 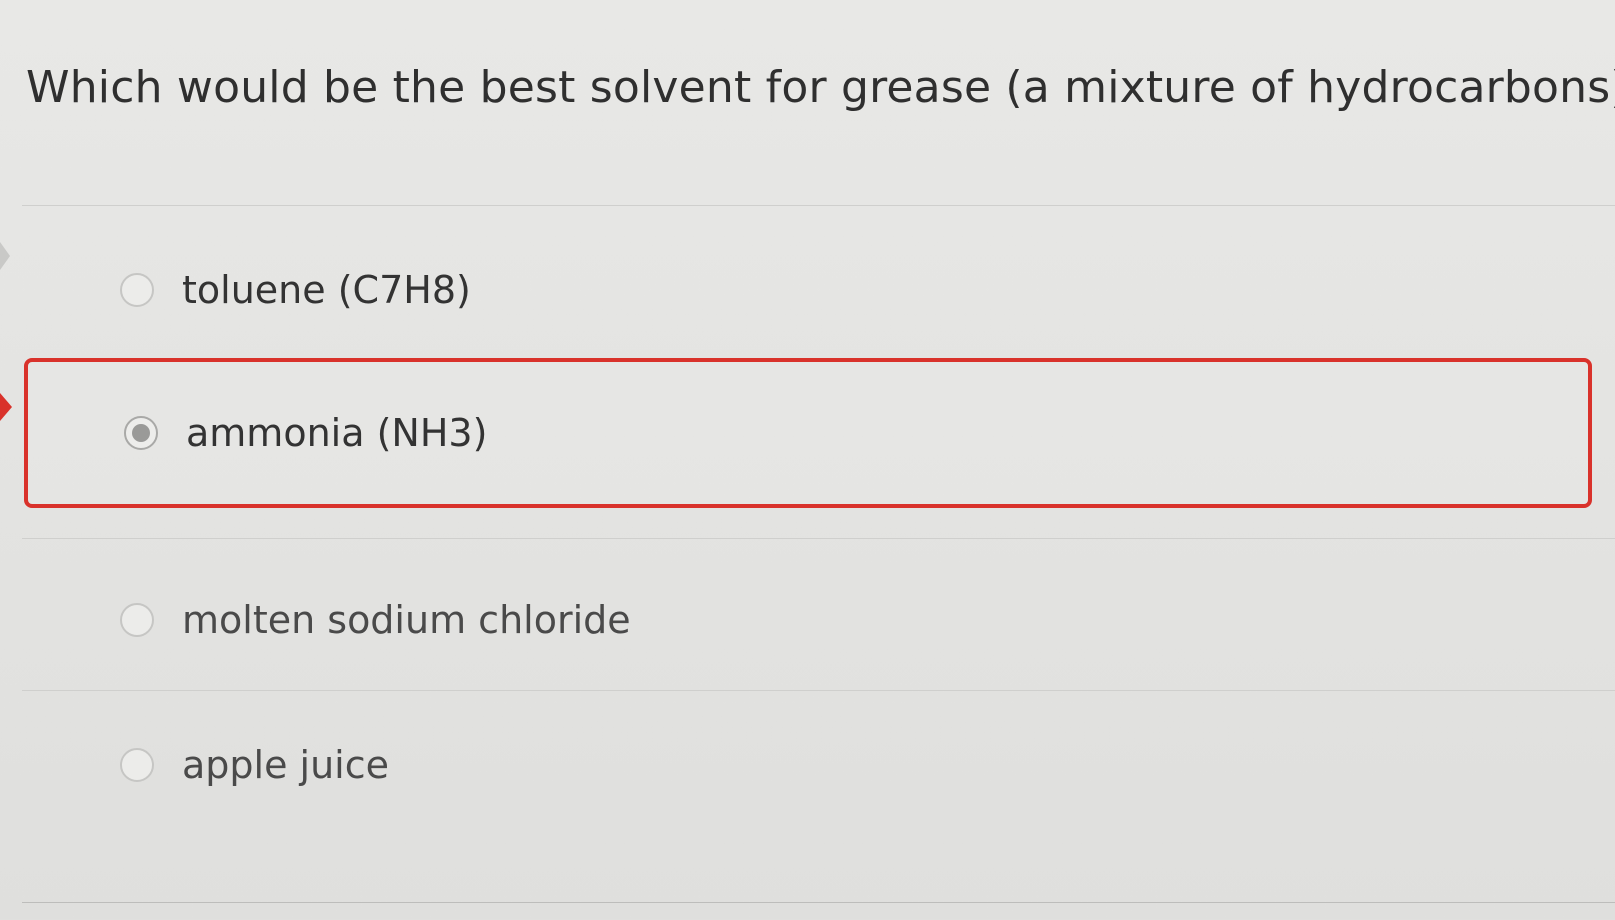 I want to click on answer-option-label: apple juice, so click(x=286, y=765).